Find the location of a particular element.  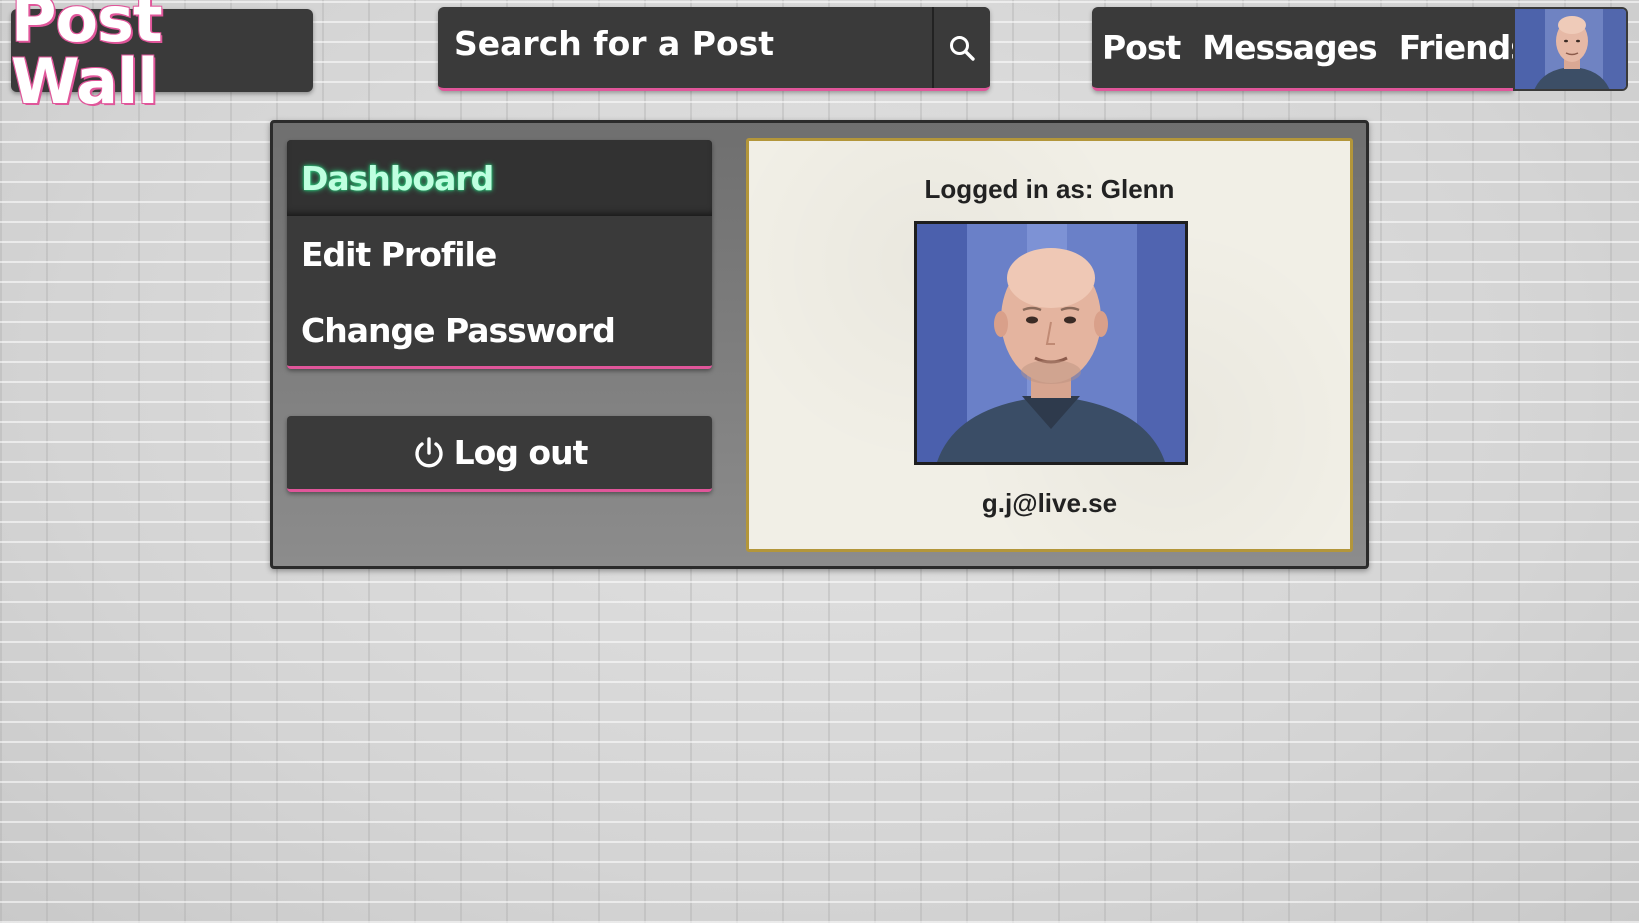

search-bar is located at coordinates (714, 49).